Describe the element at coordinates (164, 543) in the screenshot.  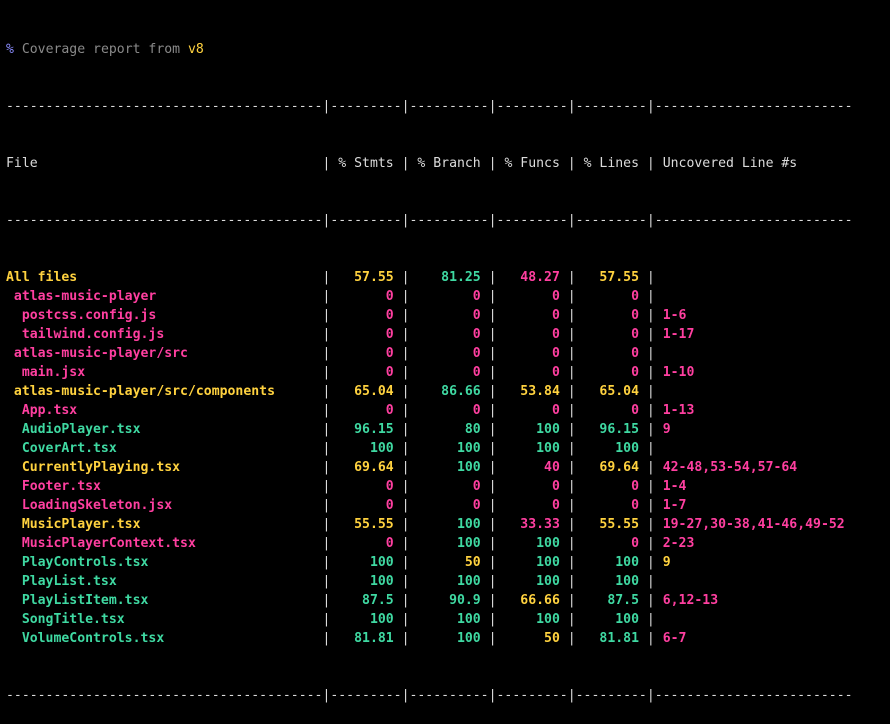
I see `row-file-name: MusicPlayerContext.tsx` at that location.